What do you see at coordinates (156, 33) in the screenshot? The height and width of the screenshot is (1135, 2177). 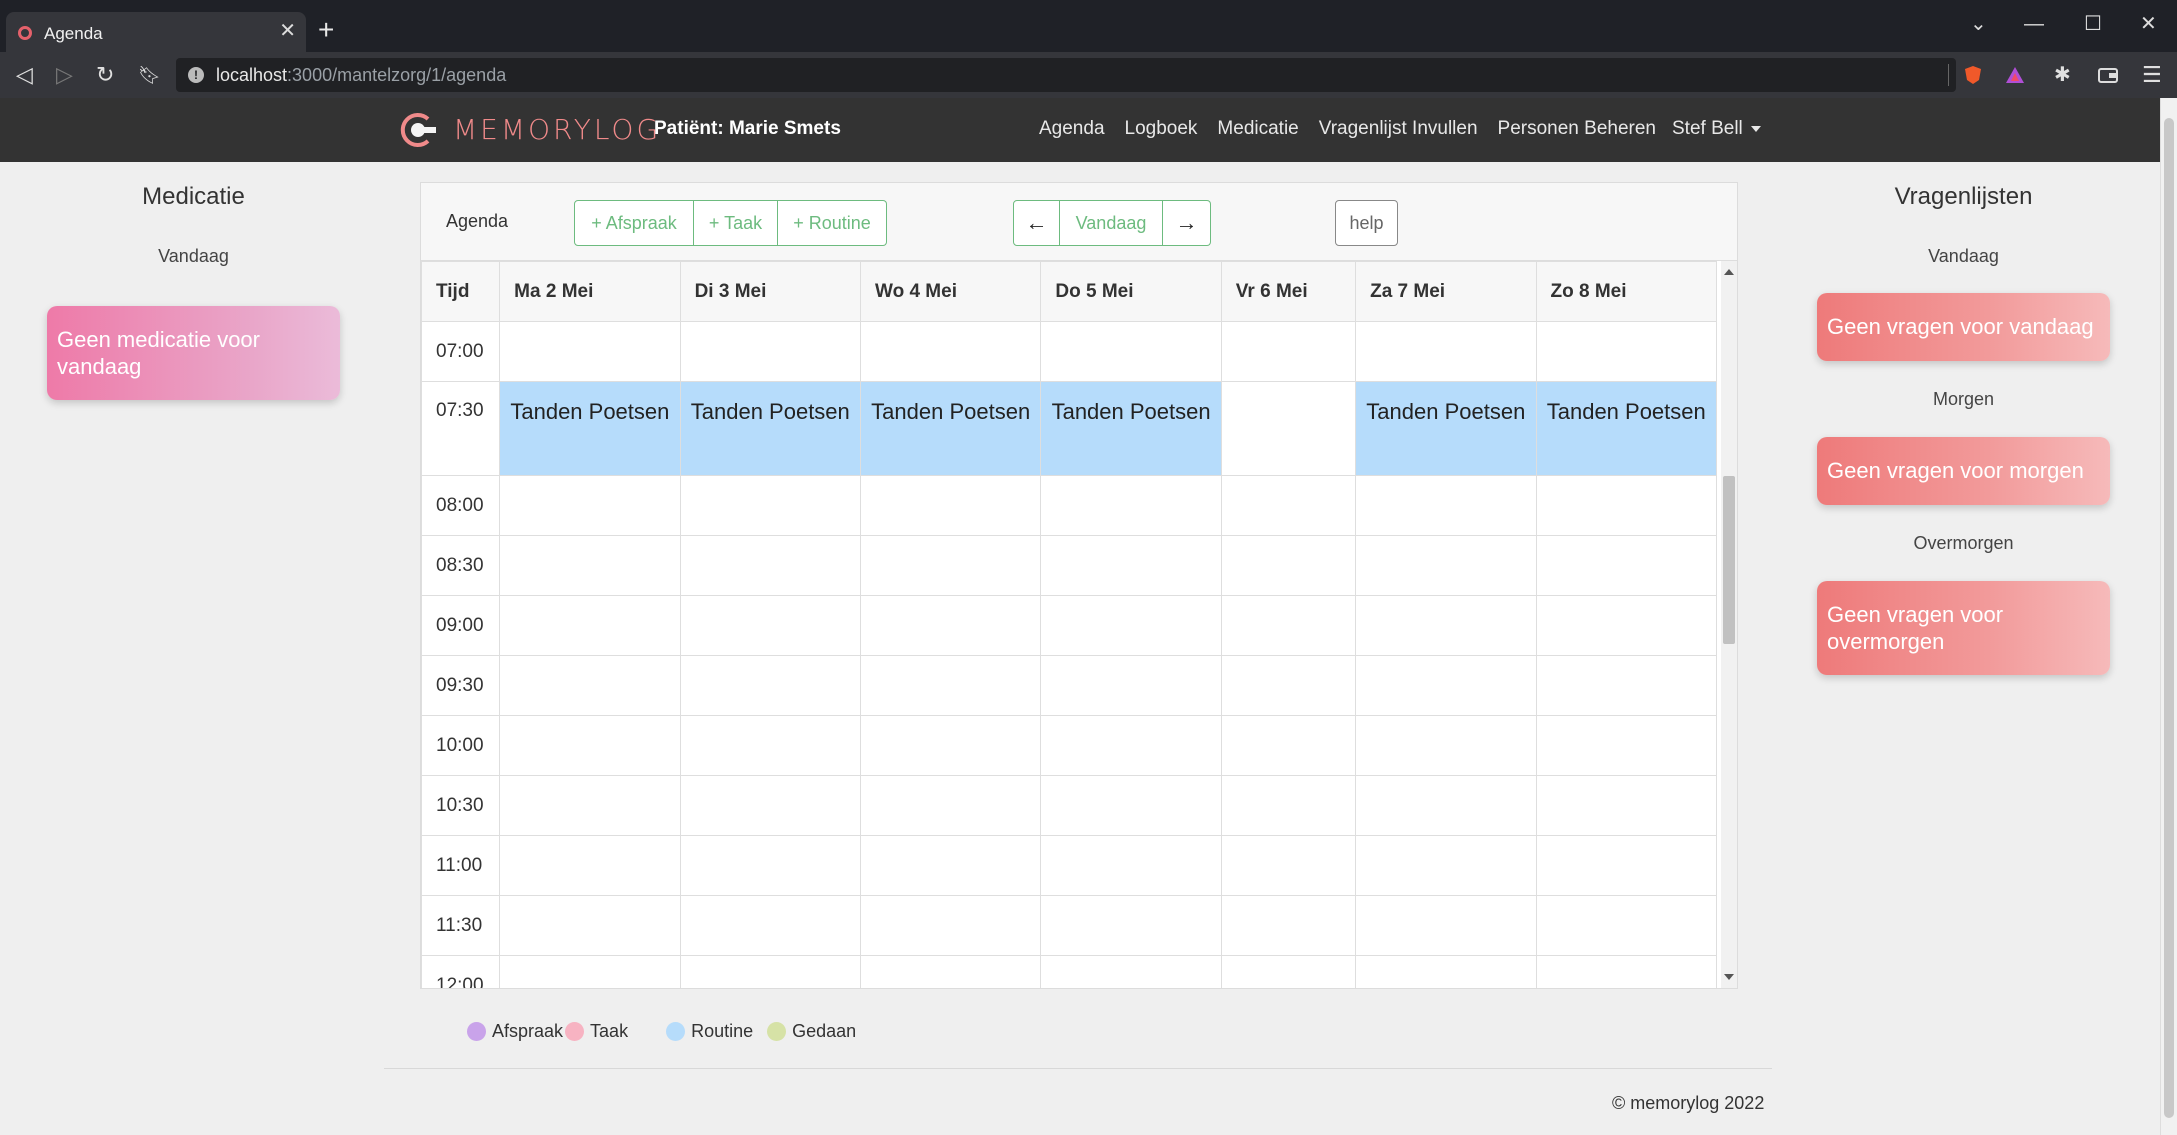 I see `browser-tab-agenda: Agenda ✕` at bounding box center [156, 33].